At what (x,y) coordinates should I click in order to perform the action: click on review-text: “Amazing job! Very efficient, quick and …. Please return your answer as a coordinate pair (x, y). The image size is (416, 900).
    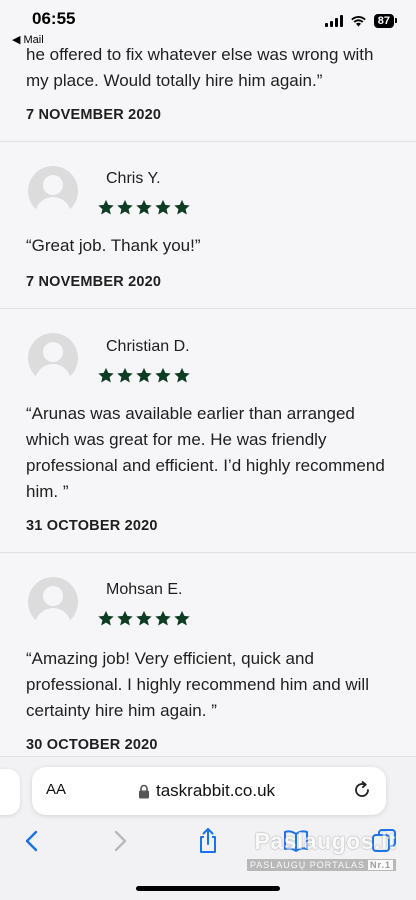
    Looking at the image, I should click on (197, 684).